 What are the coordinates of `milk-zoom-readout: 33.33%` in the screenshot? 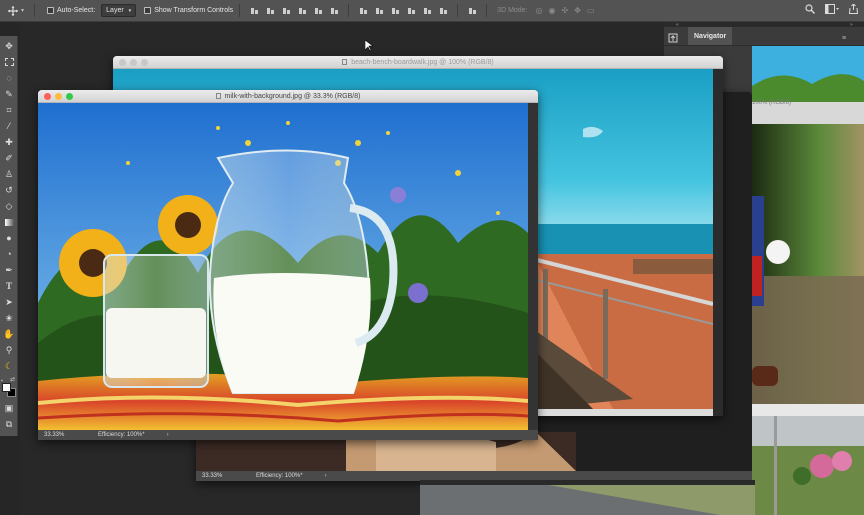 It's located at (71, 435).